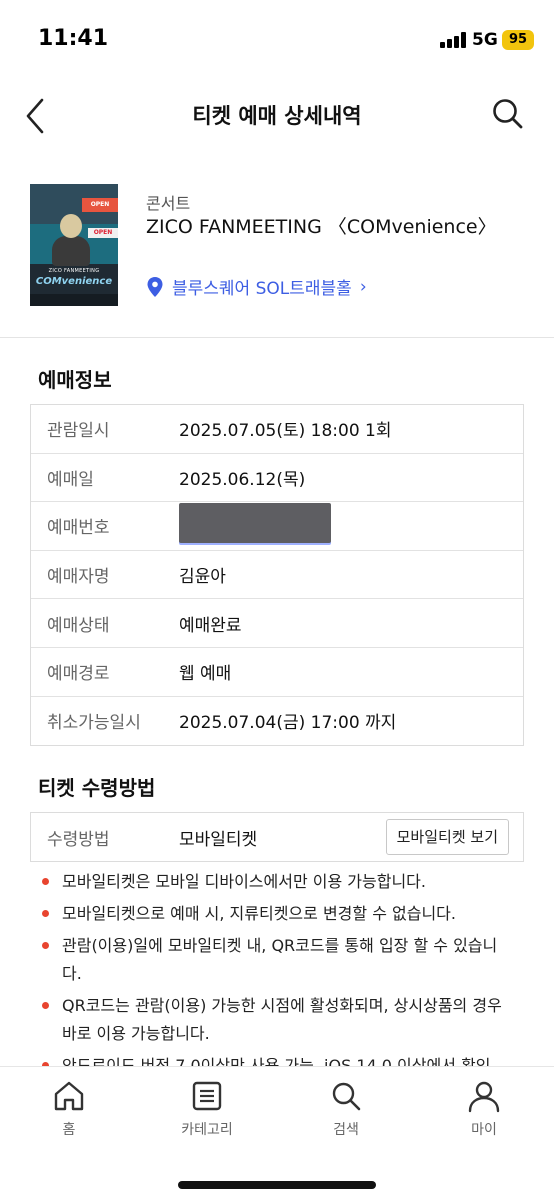 The width and height of the screenshot is (554, 1200). Describe the element at coordinates (277, 672) in the screenshot. I see `table-row: 예매경로 웹 예매` at that location.